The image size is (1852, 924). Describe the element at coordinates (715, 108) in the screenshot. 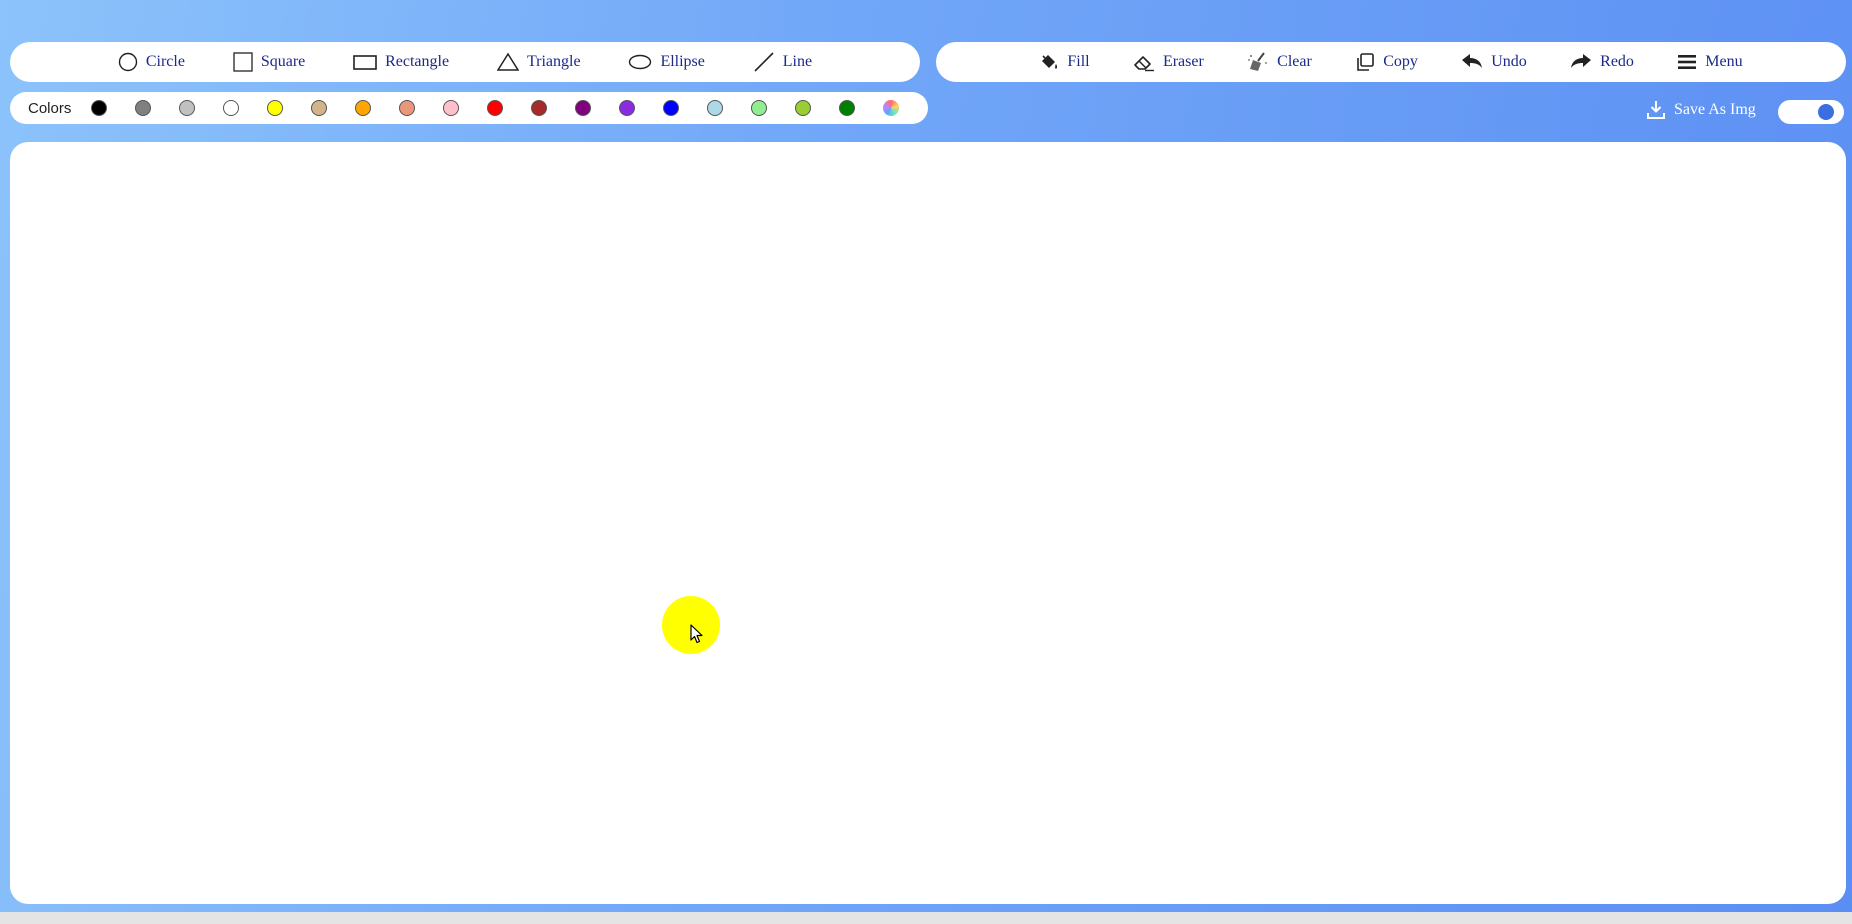

I see `color-swatch-lightblue` at that location.